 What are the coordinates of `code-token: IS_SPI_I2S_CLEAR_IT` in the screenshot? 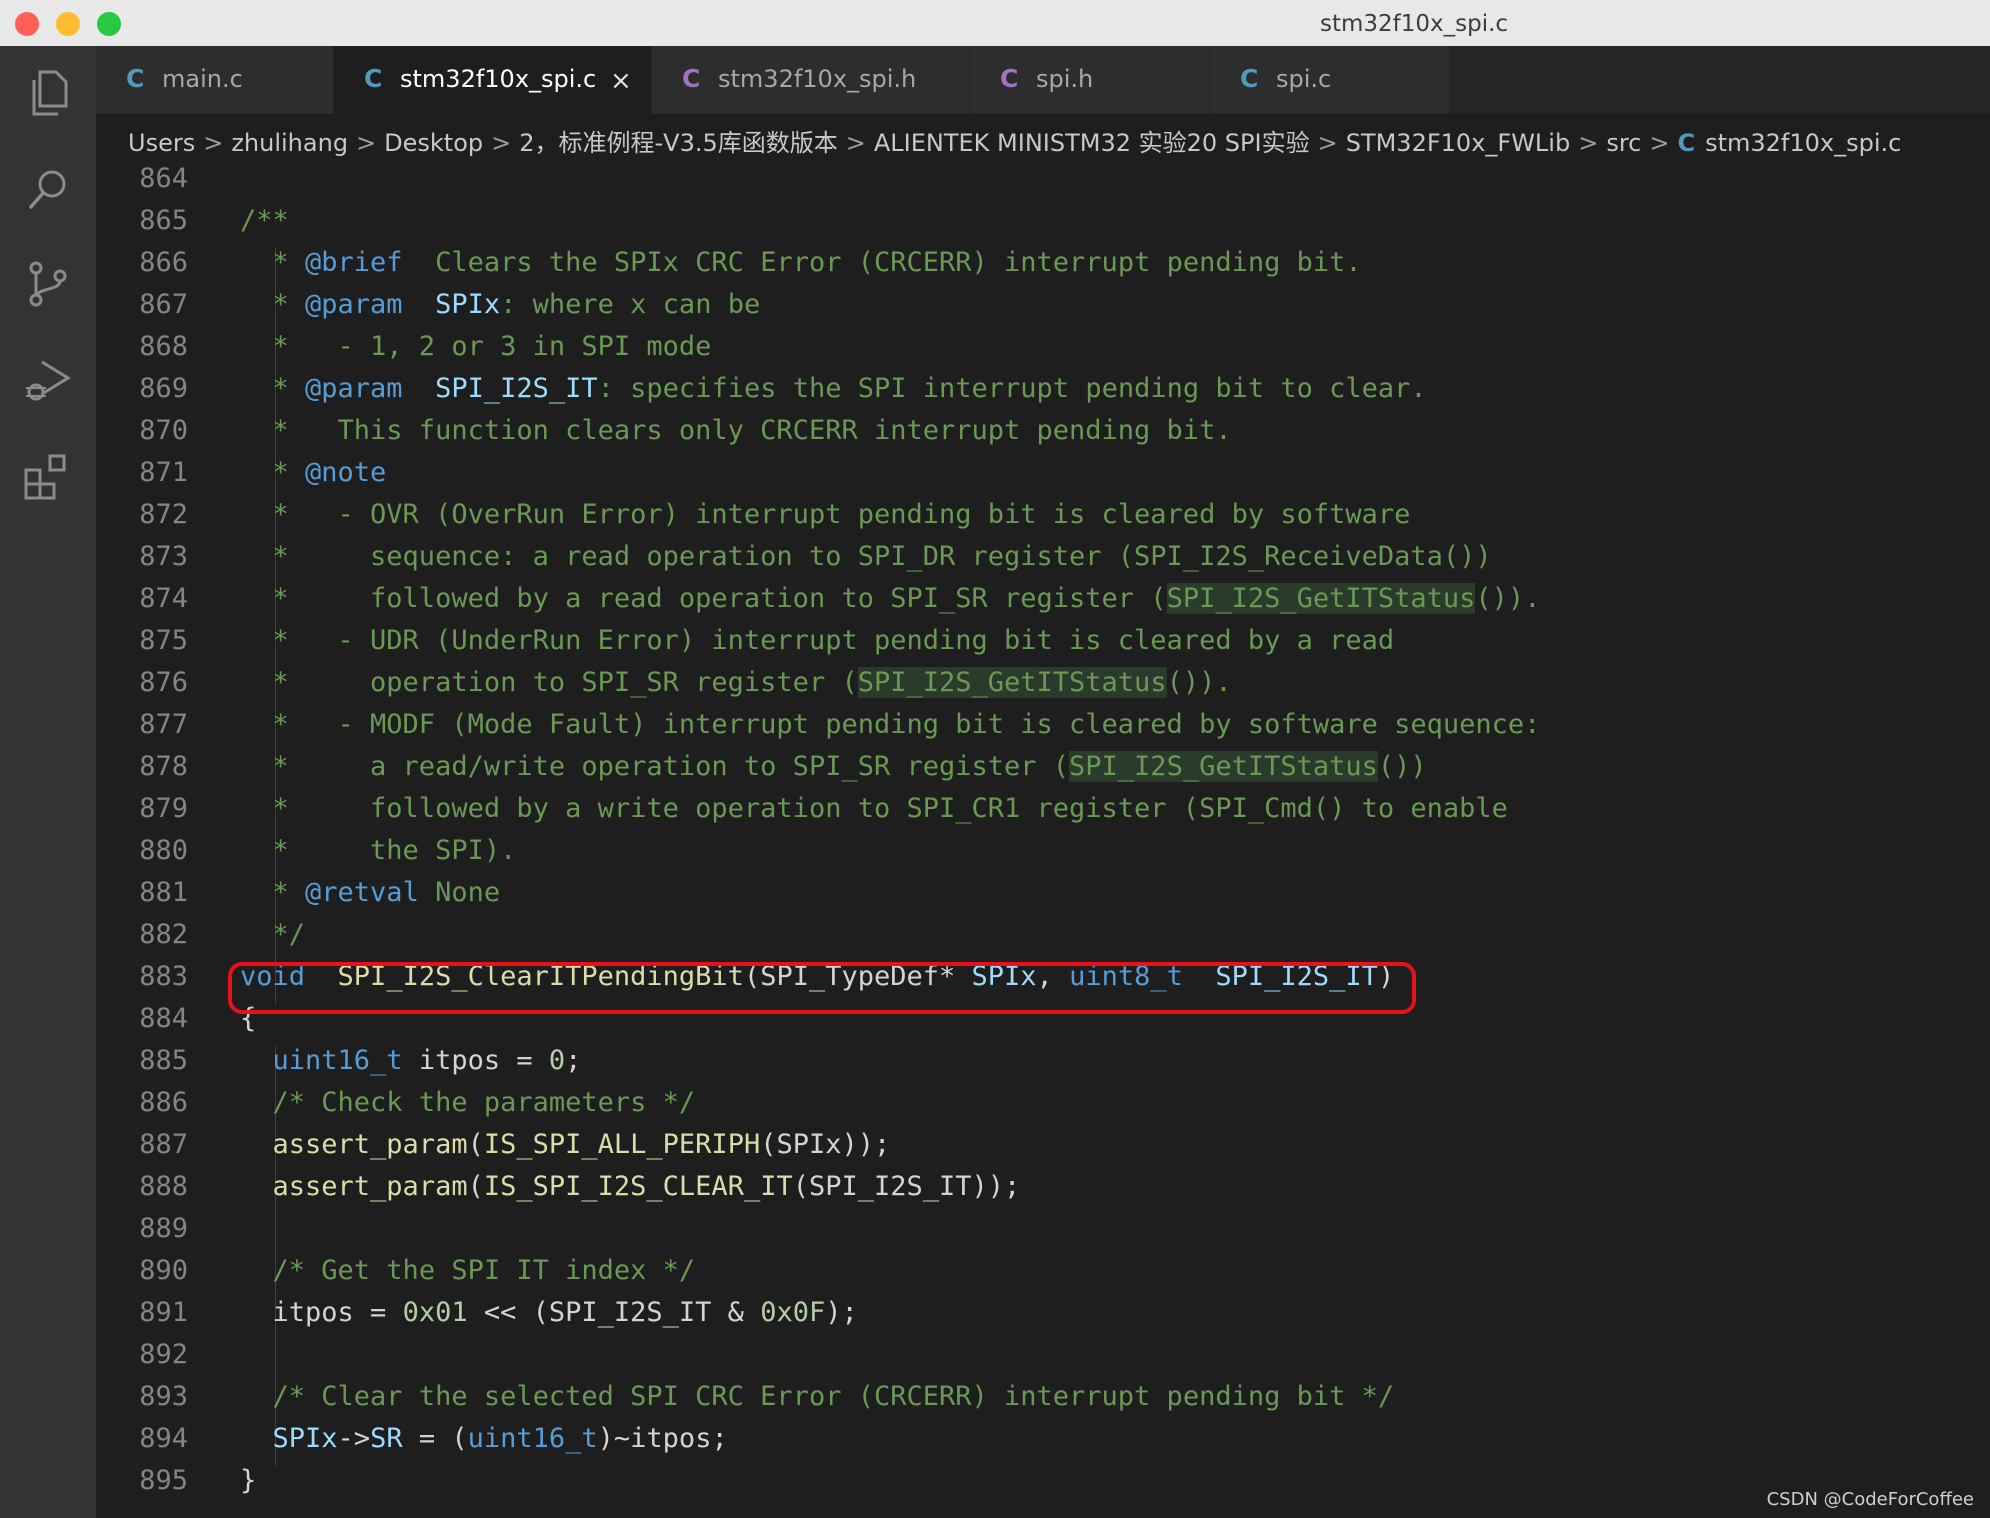 It's located at (638, 1186).